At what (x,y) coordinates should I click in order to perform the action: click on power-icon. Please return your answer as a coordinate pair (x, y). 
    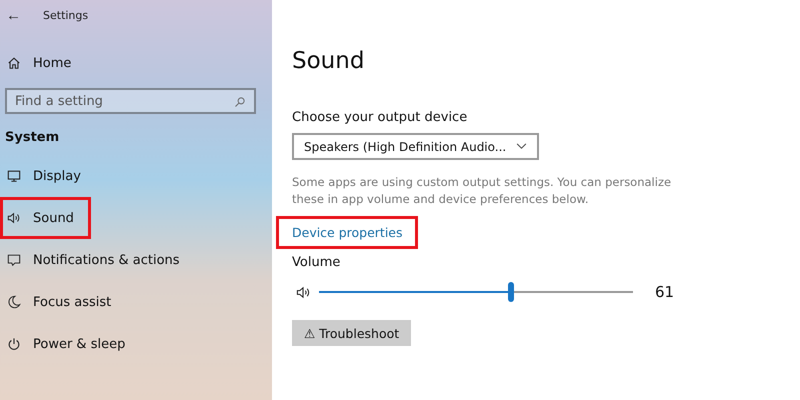
    Looking at the image, I should click on (14, 344).